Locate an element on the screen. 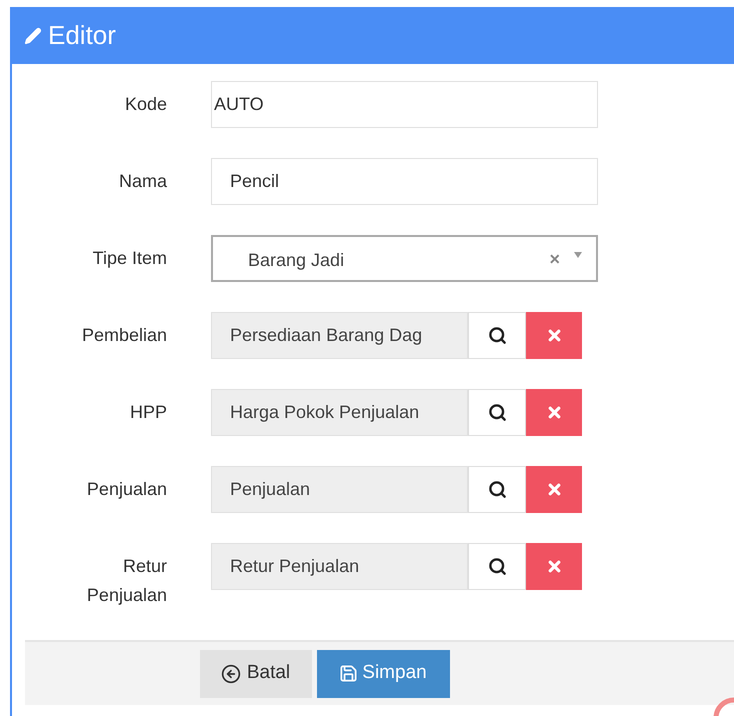  select-field: Barang Jadi × is located at coordinates (404, 258).